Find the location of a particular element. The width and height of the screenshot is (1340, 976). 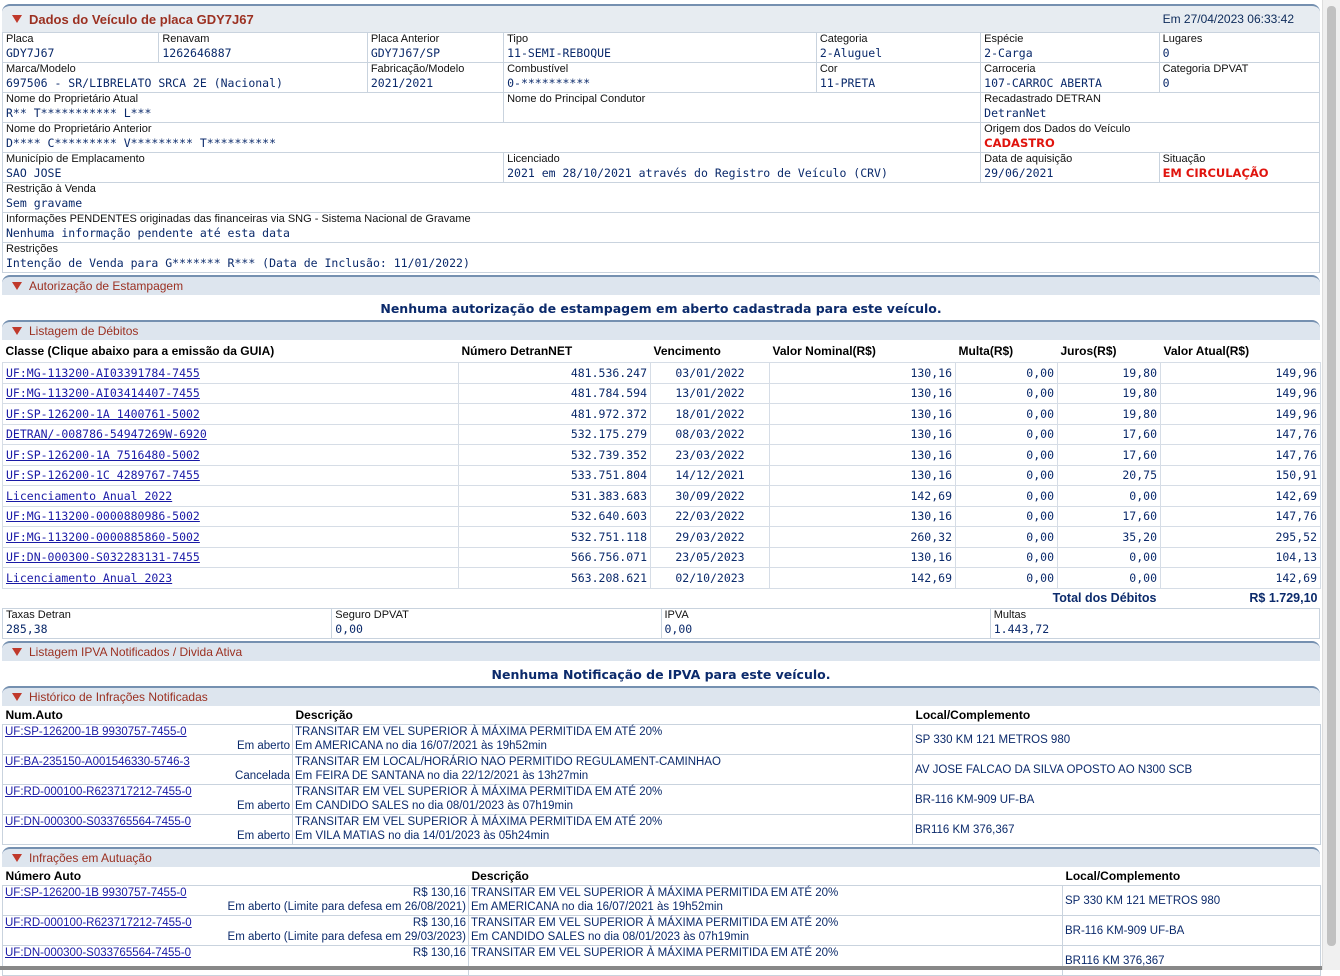

debito-classe-link: DETRAN/-008786-54947269W-6920 is located at coordinates (106, 434).